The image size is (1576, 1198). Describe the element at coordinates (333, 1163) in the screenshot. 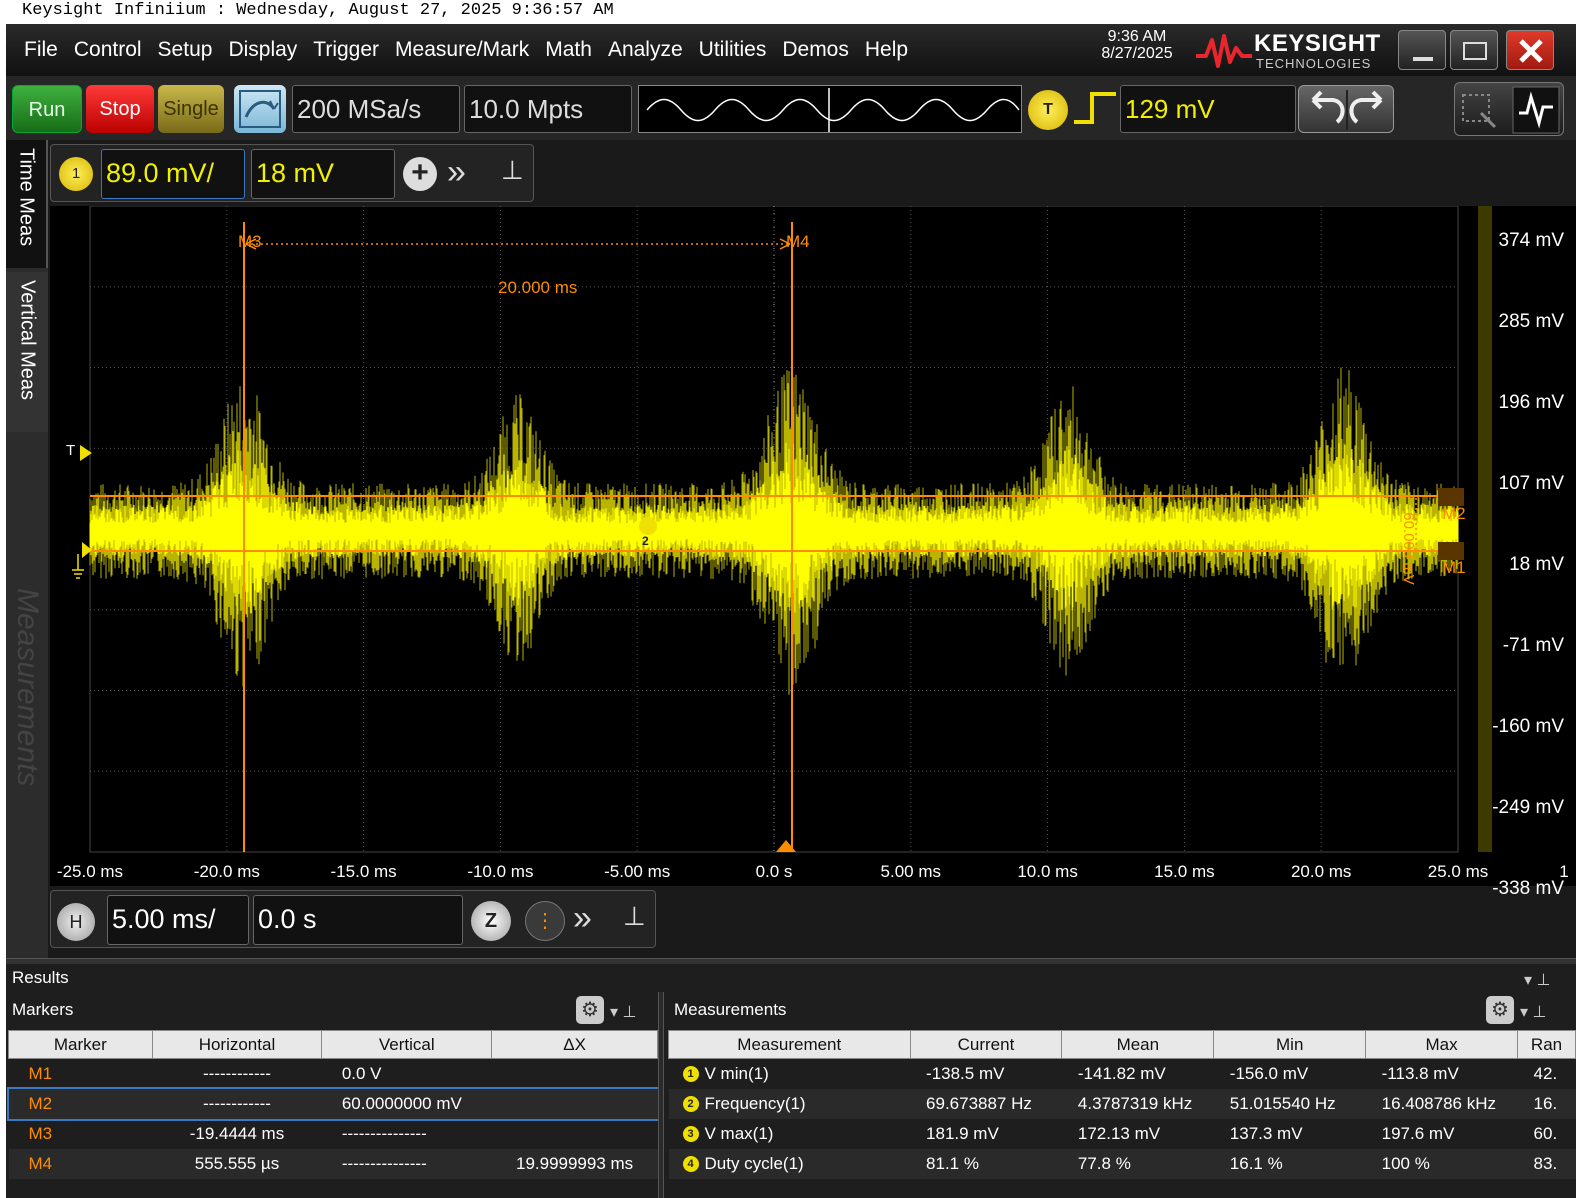

I see `marker-row-m4: M4 555.555 µs --------------- 19.9999993 ms` at that location.